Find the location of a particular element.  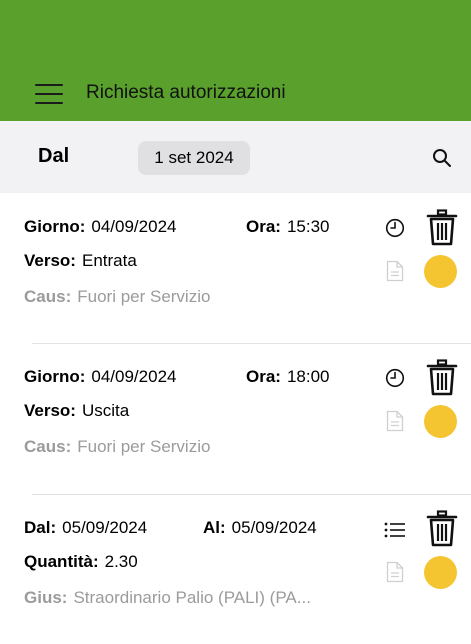

verso-value: Entrata is located at coordinates (109, 260).